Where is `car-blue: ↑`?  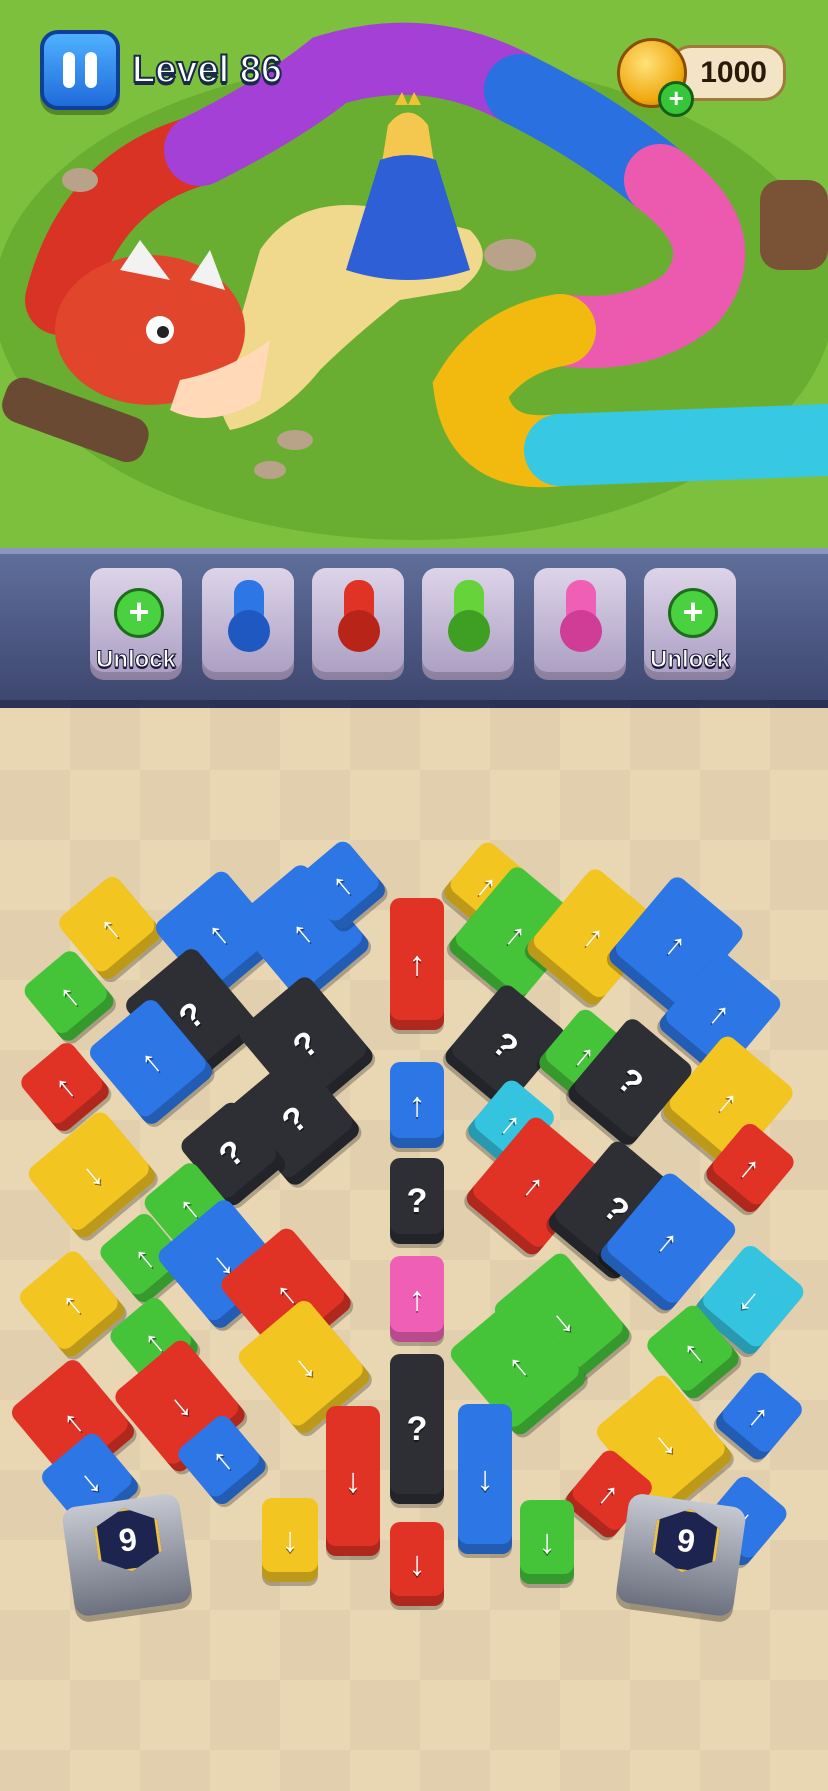
car-blue: ↑ is located at coordinates (417, 1105).